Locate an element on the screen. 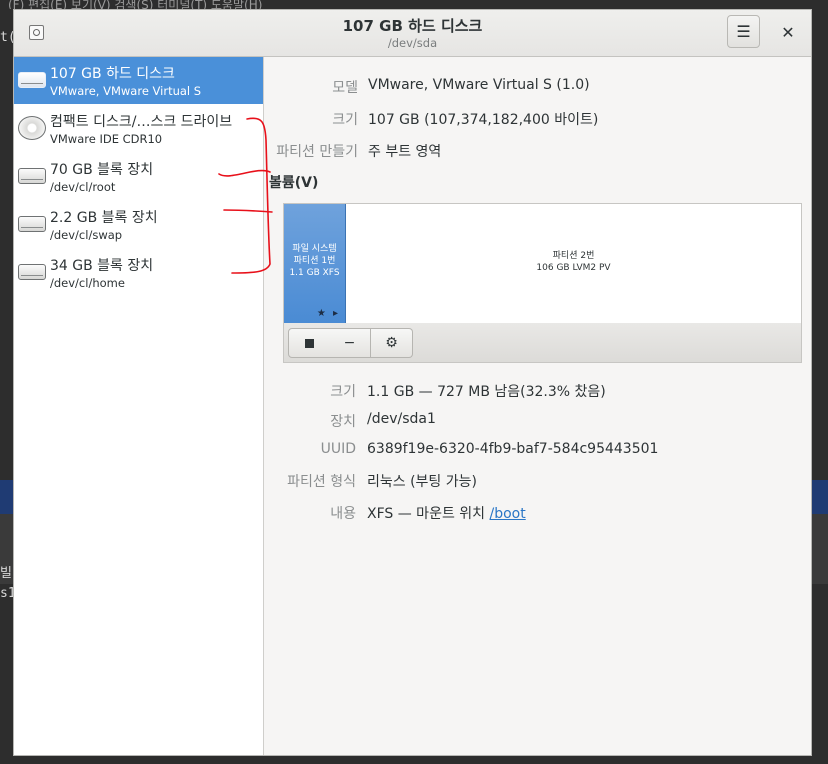  window-title: 107 GB 하드 디스크 is located at coordinates (412, 26).